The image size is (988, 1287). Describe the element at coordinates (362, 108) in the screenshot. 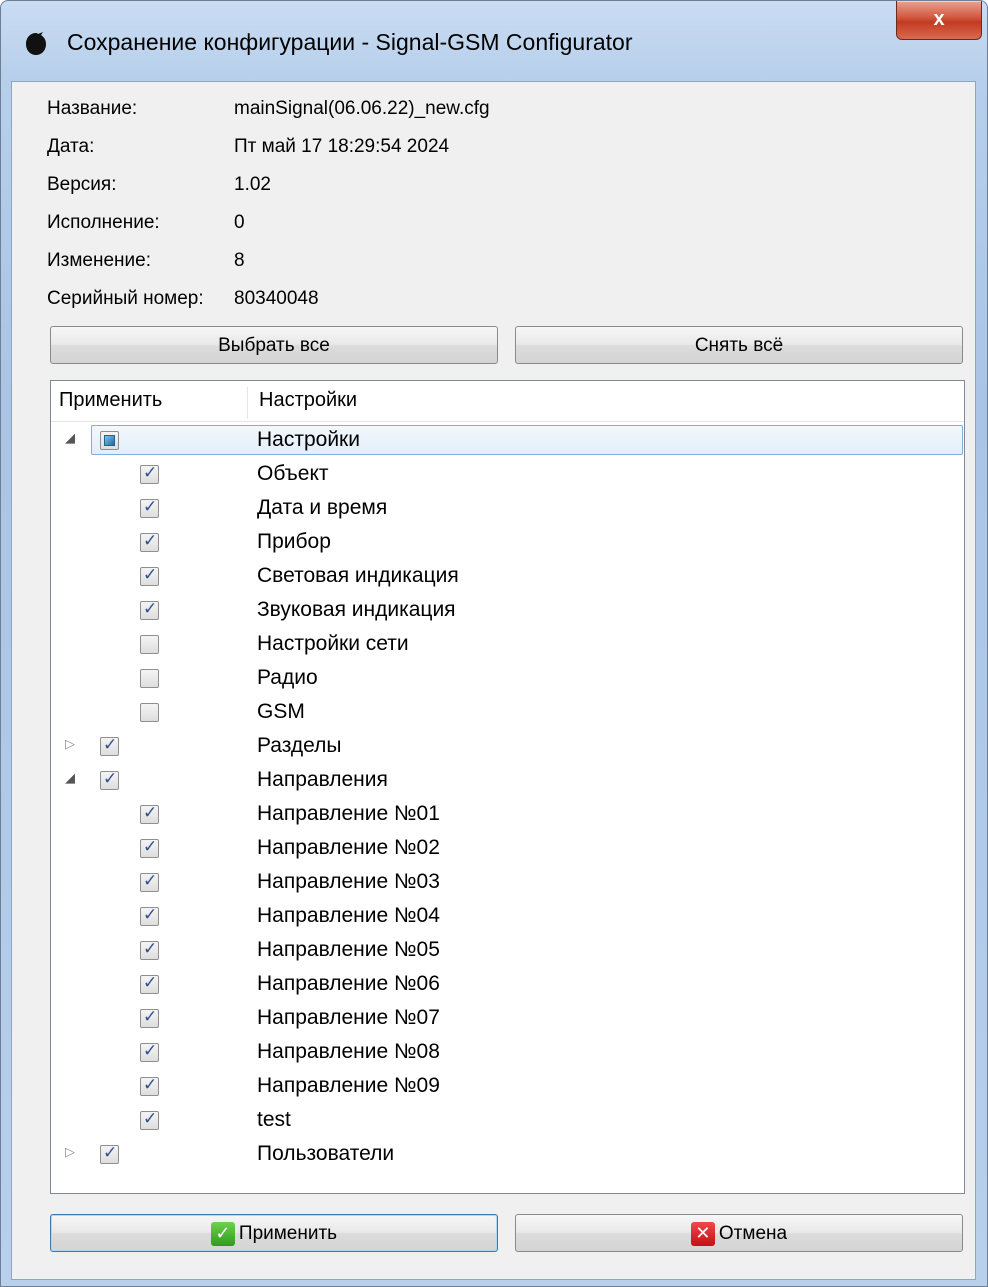

I see `info-value-name: mainSignal(06.06.22)_new.cfg` at that location.